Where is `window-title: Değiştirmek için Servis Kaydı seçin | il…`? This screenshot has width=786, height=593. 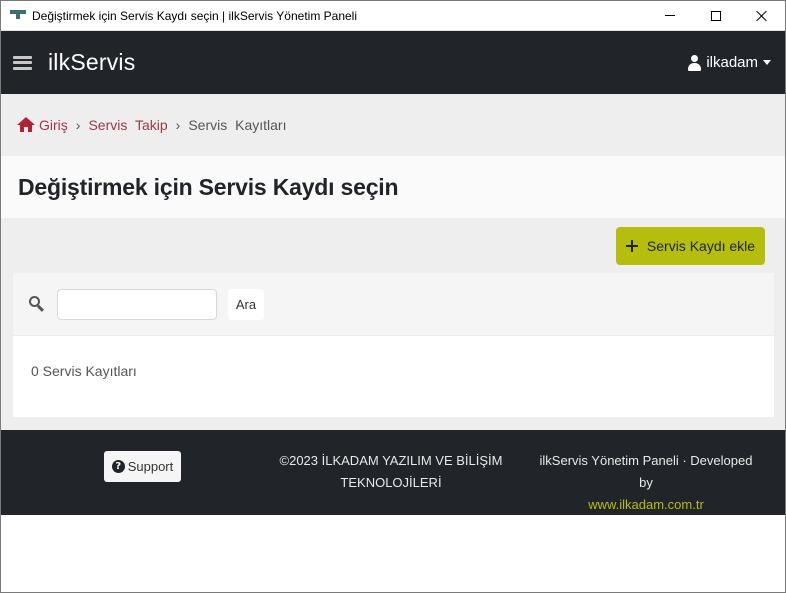 window-title: Değiştirmek için Servis Kaydı seçin | il… is located at coordinates (195, 15).